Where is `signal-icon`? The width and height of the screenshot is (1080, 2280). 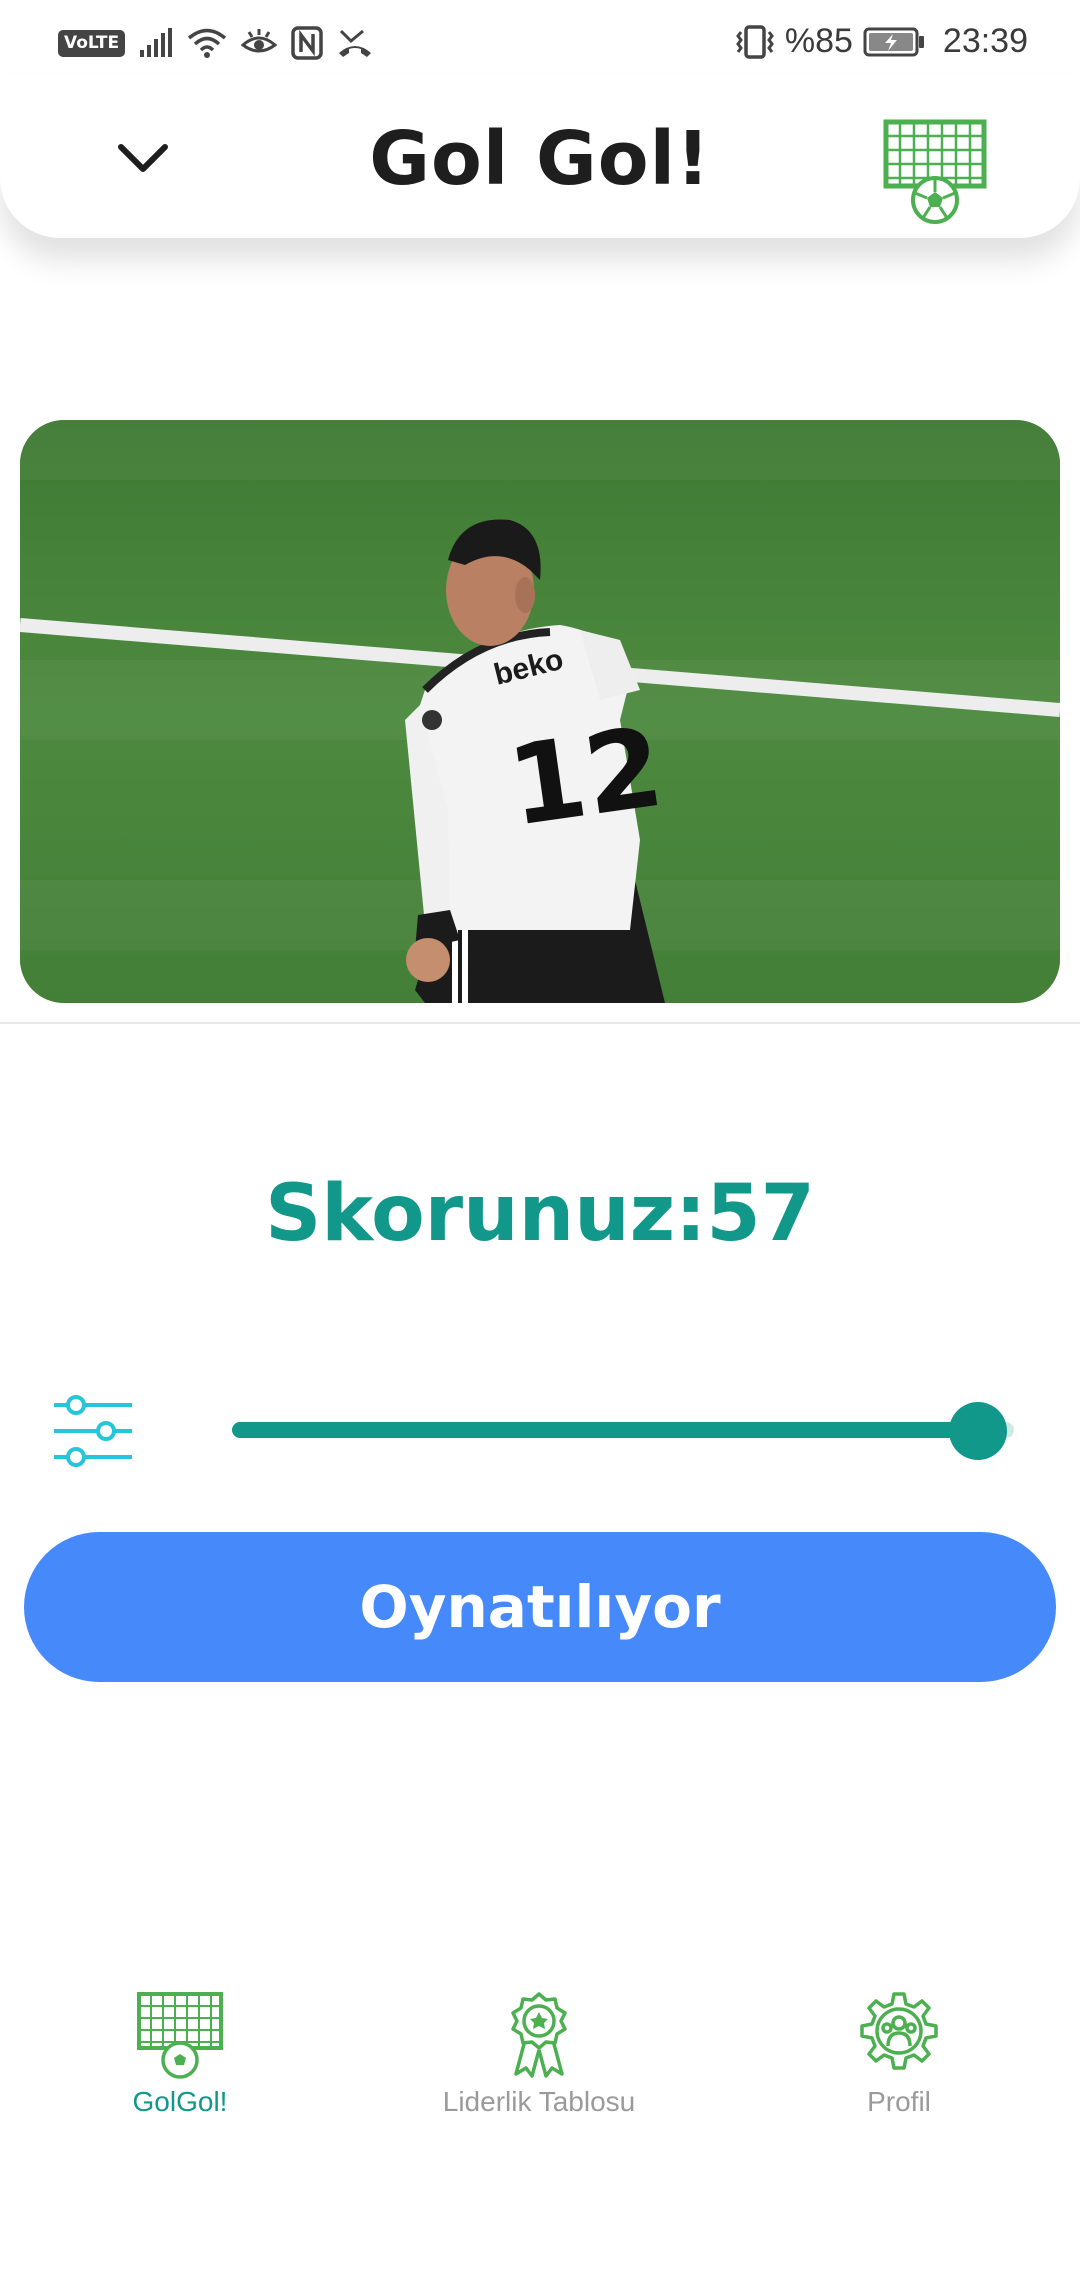
signal-icon is located at coordinates (156, 42).